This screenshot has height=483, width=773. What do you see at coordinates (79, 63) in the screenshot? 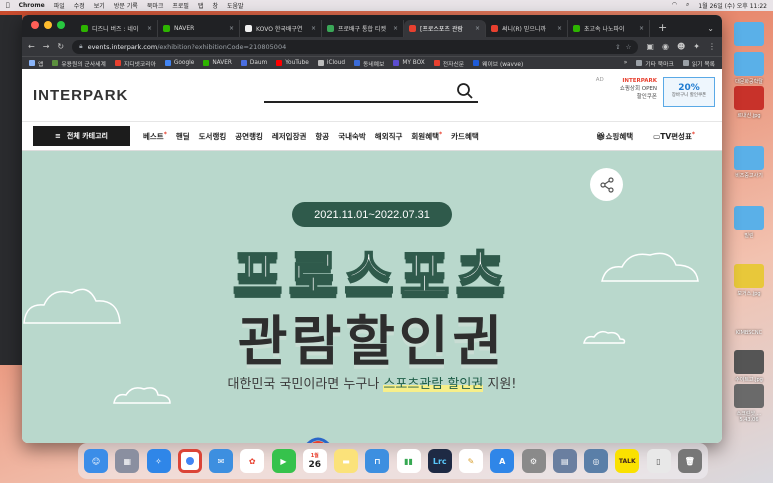
I see `bookmark-item: 유용원의 군사세계` at bounding box center [79, 63].